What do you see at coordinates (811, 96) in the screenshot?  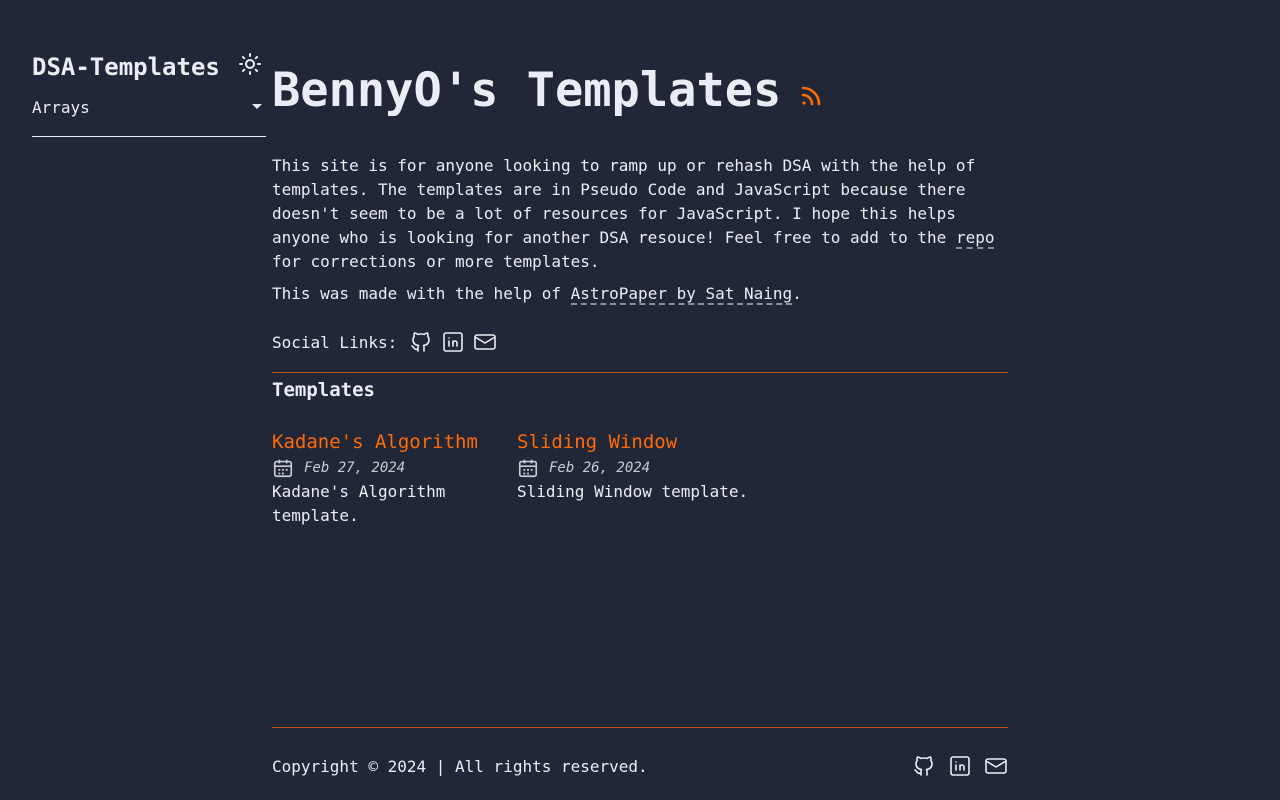 I see `rss-icon` at bounding box center [811, 96].